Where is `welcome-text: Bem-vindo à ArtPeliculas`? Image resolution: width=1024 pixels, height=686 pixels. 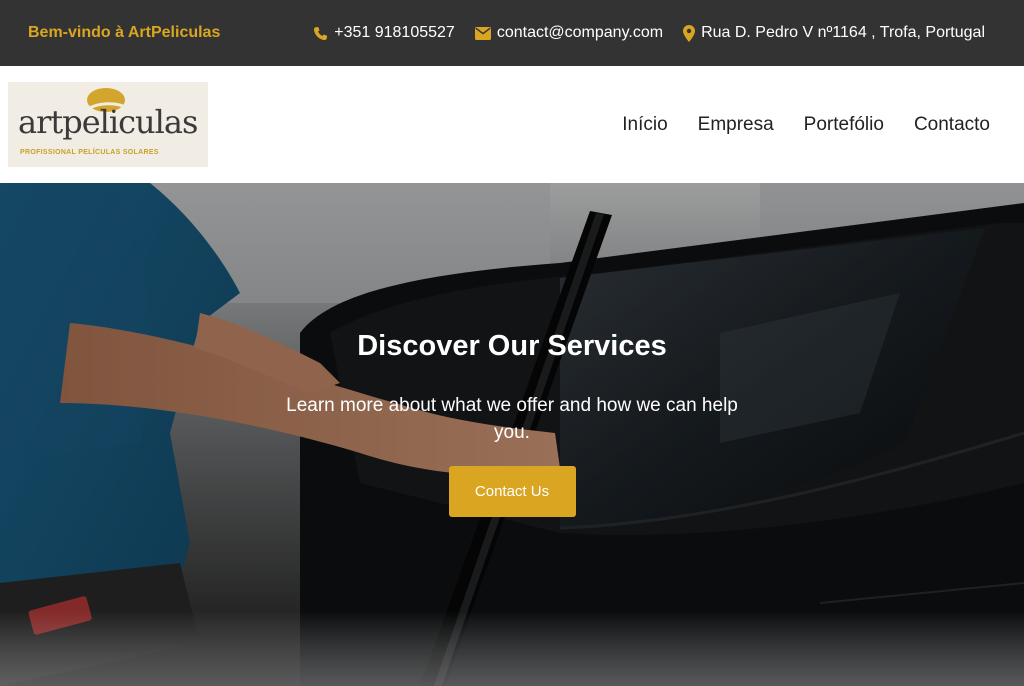 welcome-text: Bem-vindo à ArtPeliculas is located at coordinates (124, 32).